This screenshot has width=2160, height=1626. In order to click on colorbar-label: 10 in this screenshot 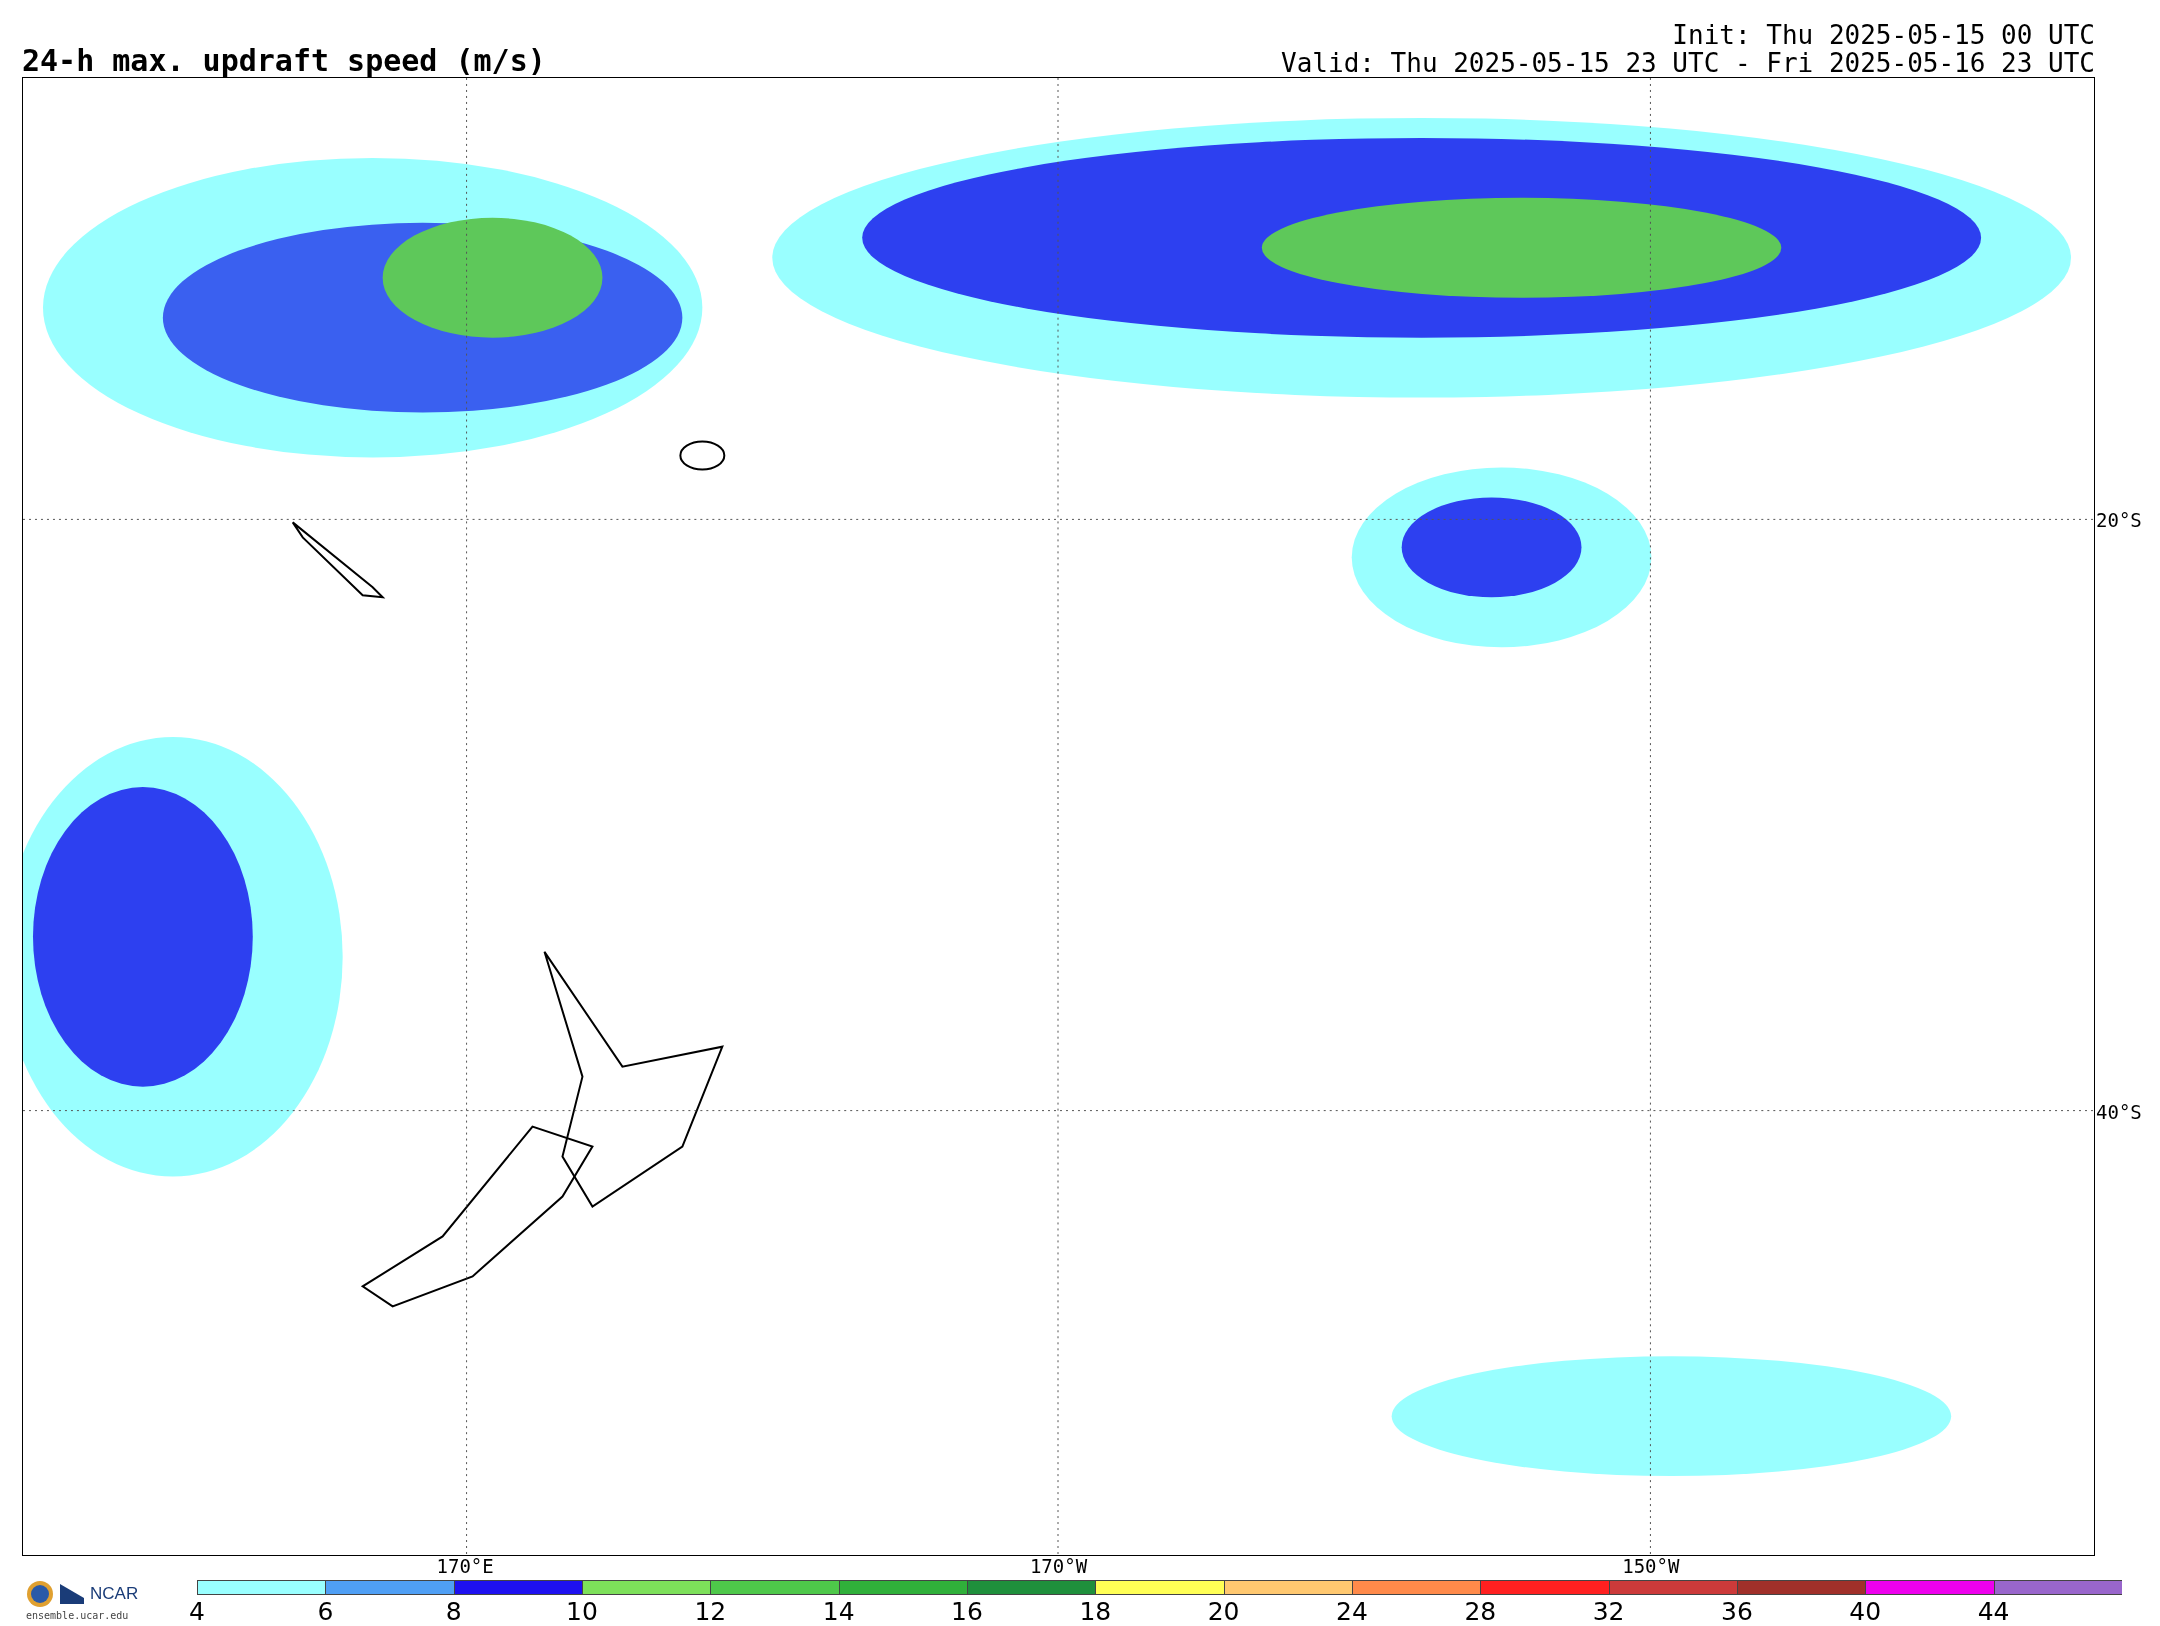, I will do `click(582, 1611)`.